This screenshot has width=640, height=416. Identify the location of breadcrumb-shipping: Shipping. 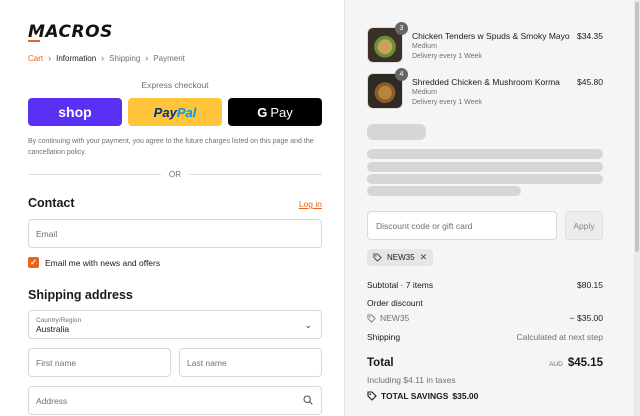
(125, 58).